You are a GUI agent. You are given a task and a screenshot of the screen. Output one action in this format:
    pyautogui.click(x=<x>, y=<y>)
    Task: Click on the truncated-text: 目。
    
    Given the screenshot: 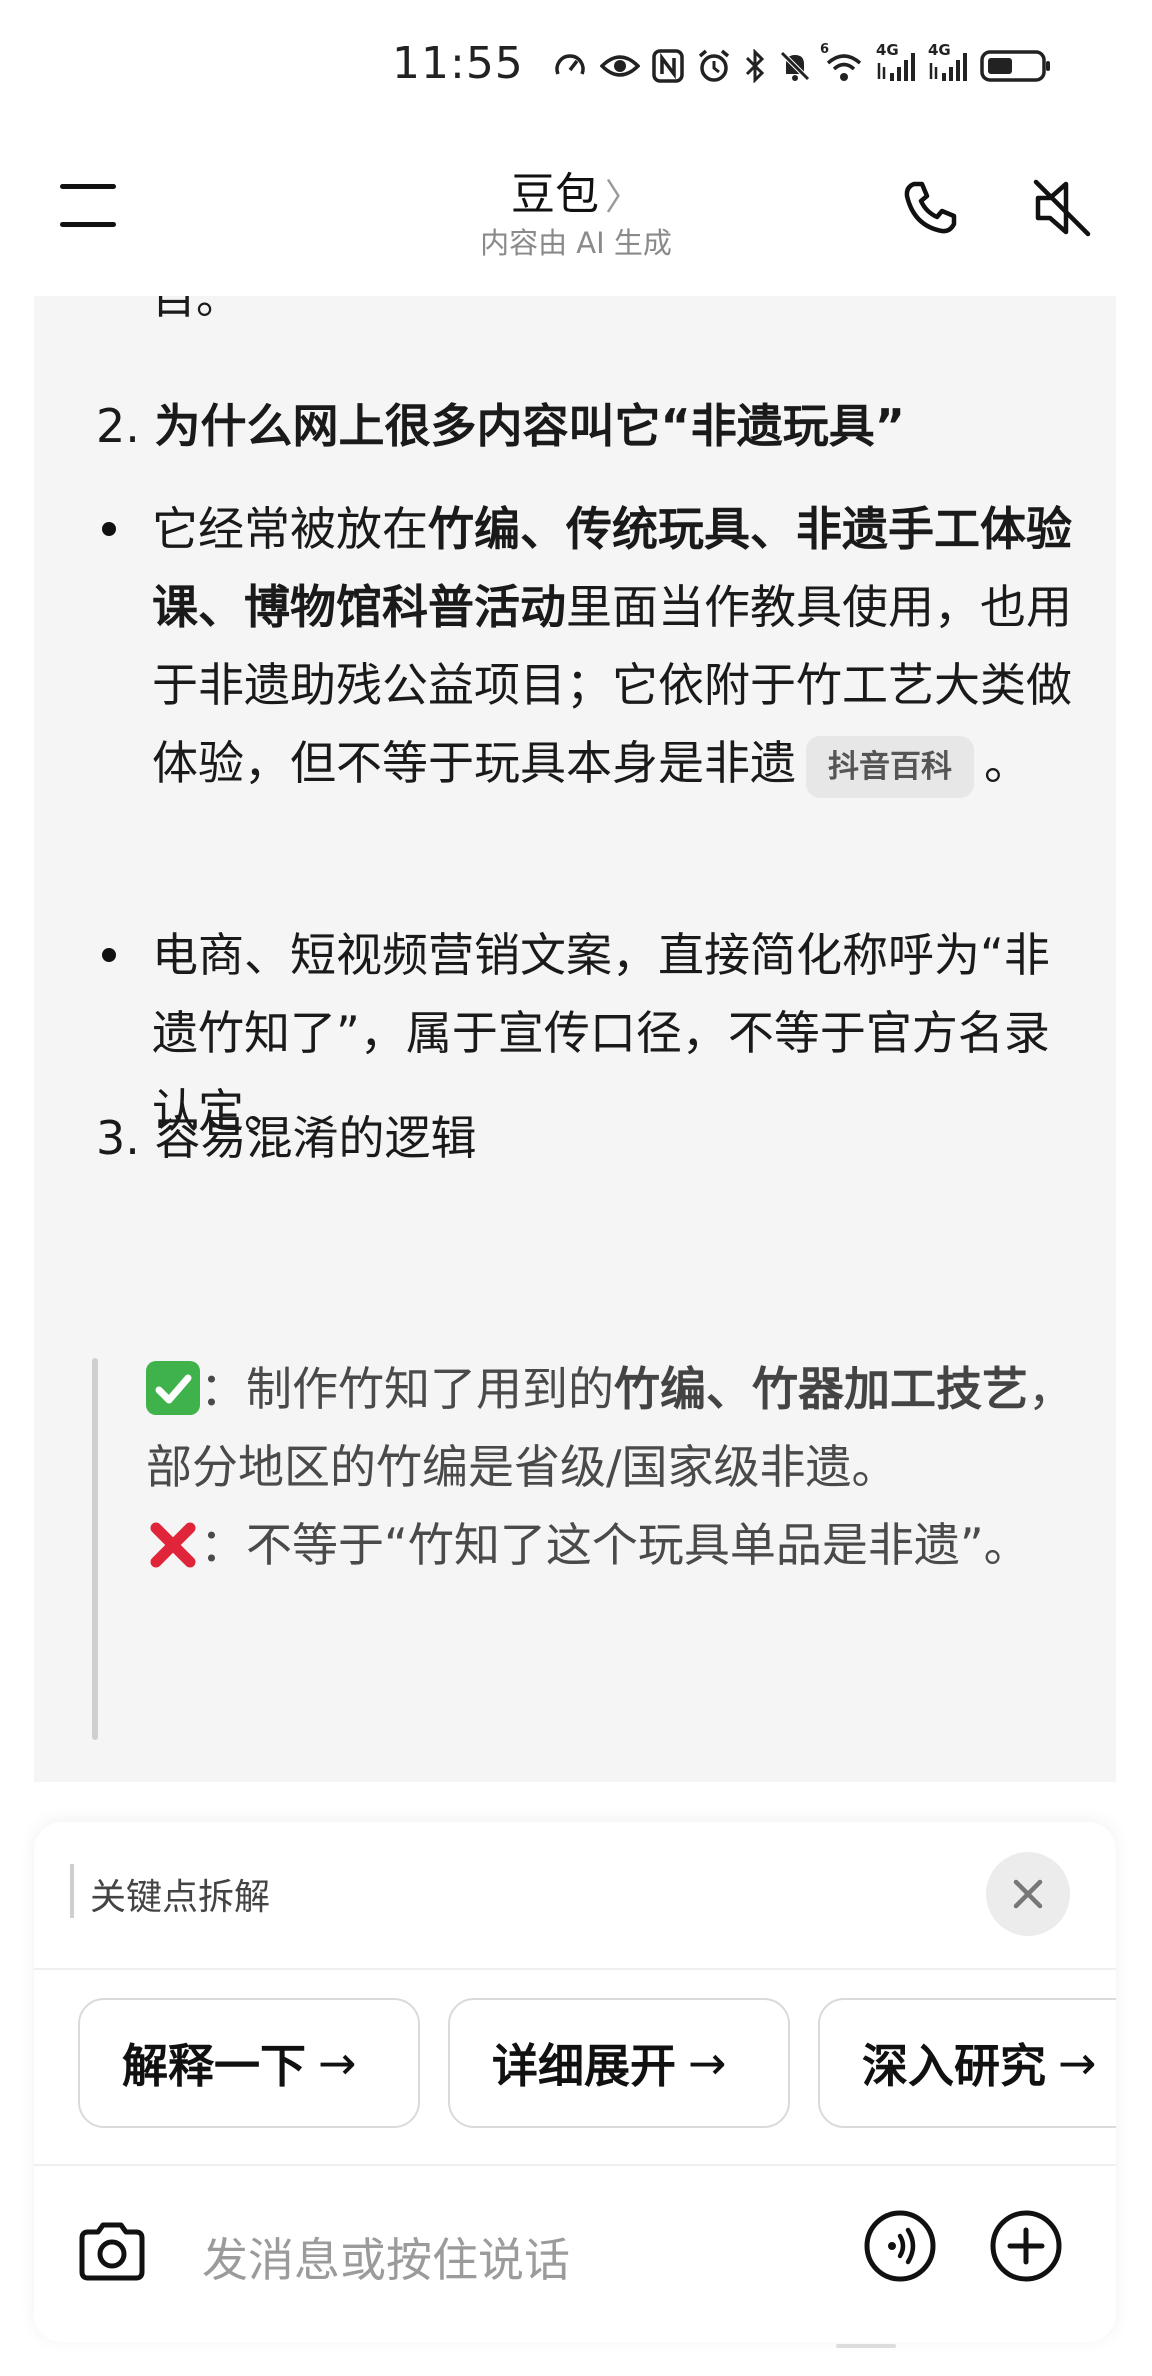 What is the action you would take?
    pyautogui.click(x=196, y=310)
    